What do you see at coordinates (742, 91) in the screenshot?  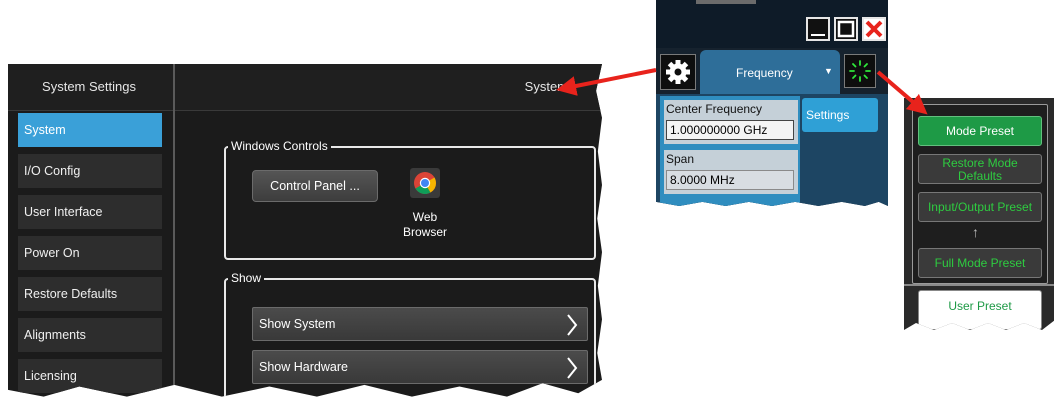 I see `callout-arrows` at bounding box center [742, 91].